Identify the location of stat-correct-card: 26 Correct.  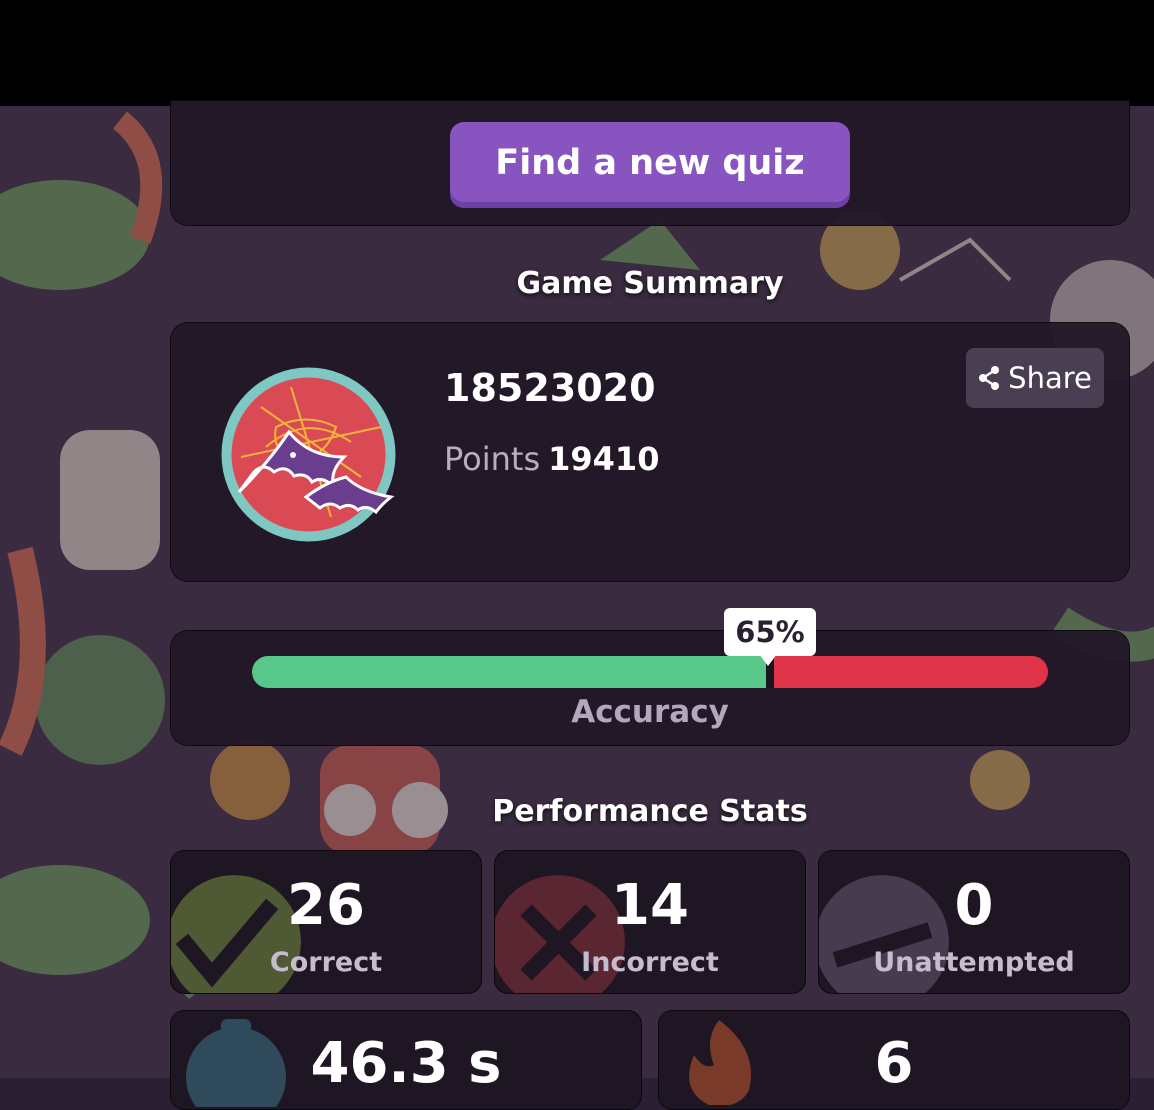
(326, 922).